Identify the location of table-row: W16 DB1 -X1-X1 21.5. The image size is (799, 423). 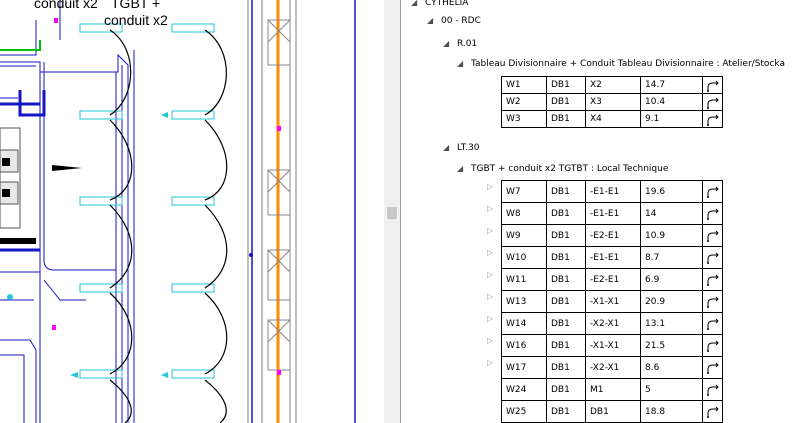
(612, 345).